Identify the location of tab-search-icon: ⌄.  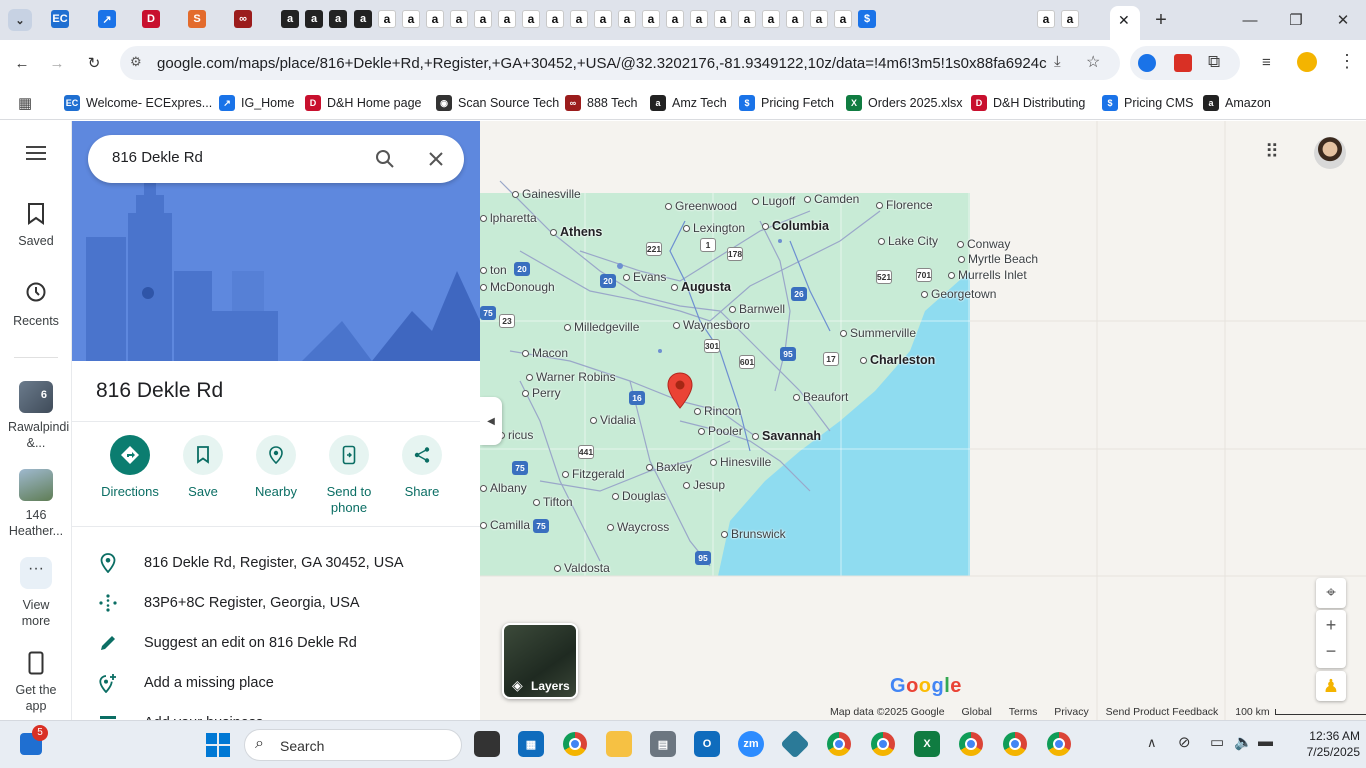
(20, 20).